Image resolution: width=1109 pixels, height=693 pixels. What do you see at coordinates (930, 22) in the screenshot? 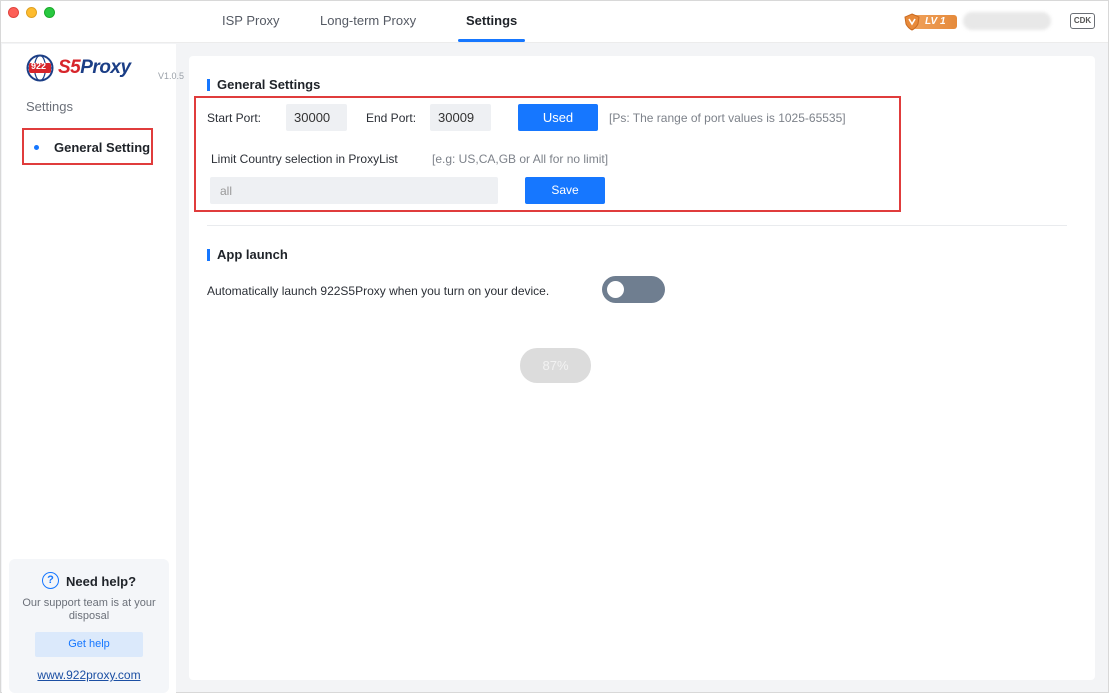
I see `level-badge: LV 1` at bounding box center [930, 22].